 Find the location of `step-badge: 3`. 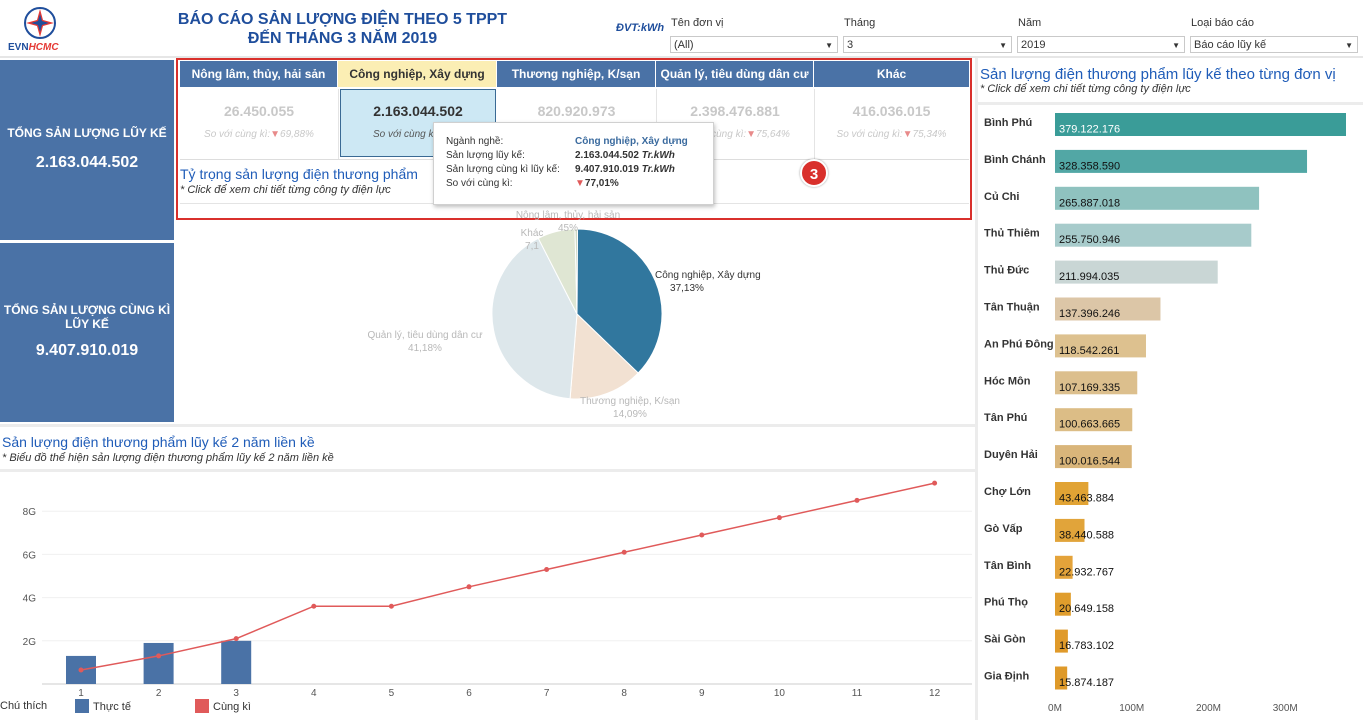

step-badge: 3 is located at coordinates (814, 173).